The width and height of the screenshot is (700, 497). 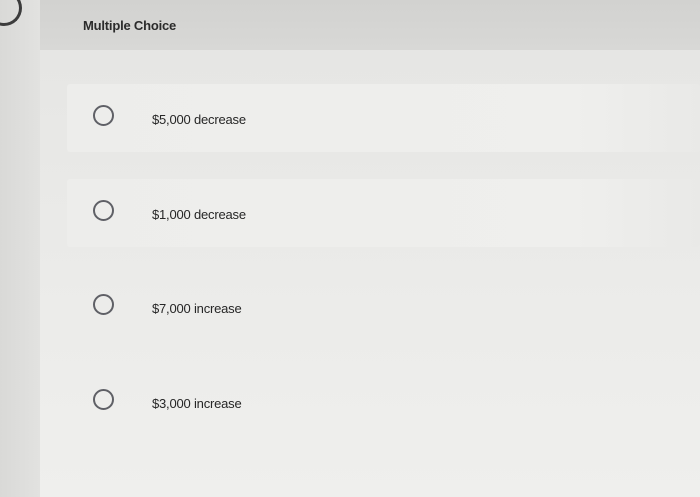 I want to click on answer-option-label: $5,000 decrease, so click(x=199, y=119).